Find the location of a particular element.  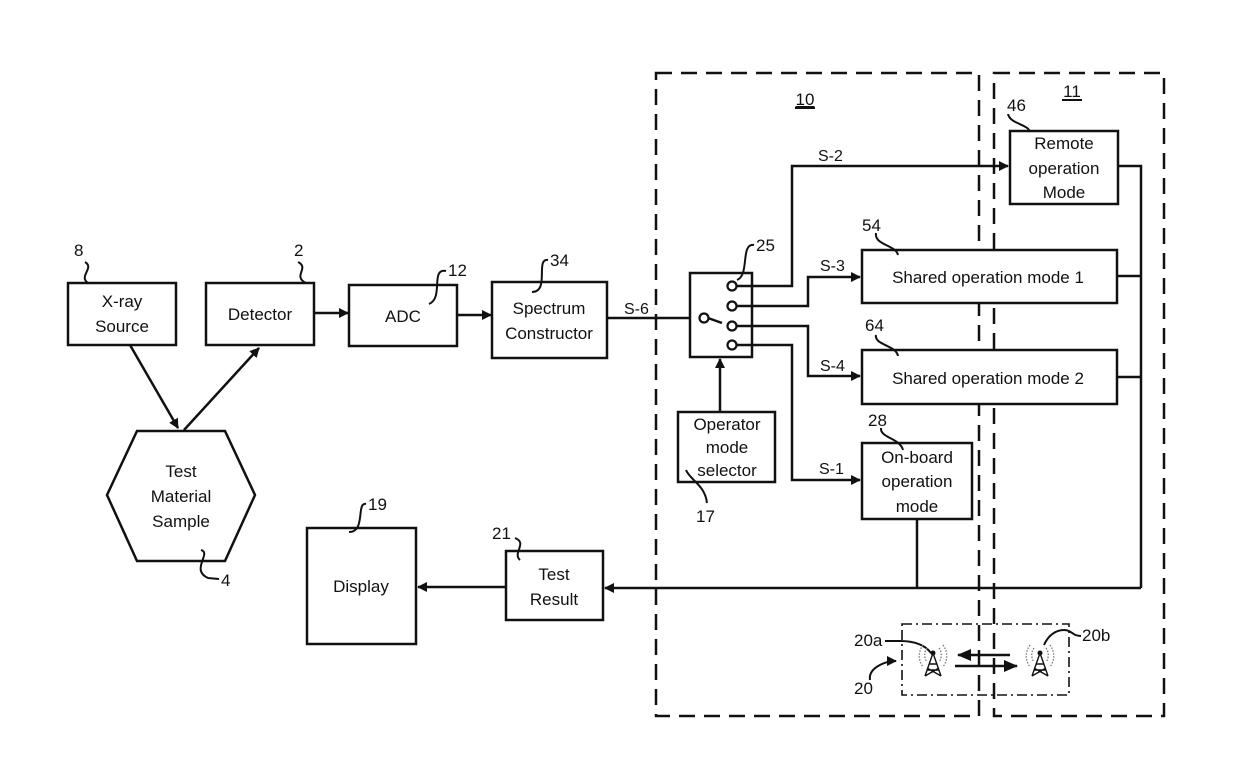

signal-s2-label: S-2 is located at coordinates (830, 156).